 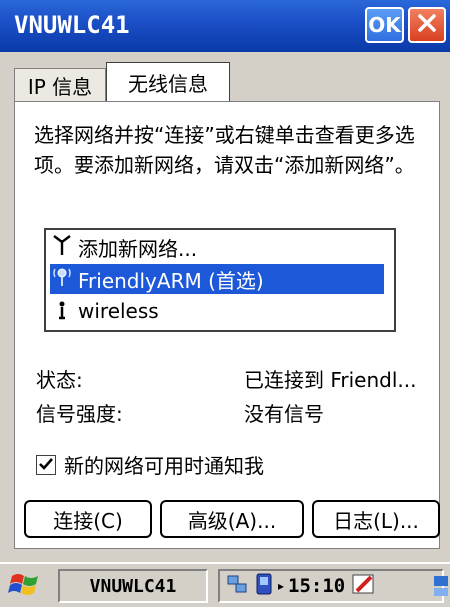 What do you see at coordinates (171, 280) in the screenshot?
I see `list-item-label: FriendlyARM (首选)` at bounding box center [171, 280].